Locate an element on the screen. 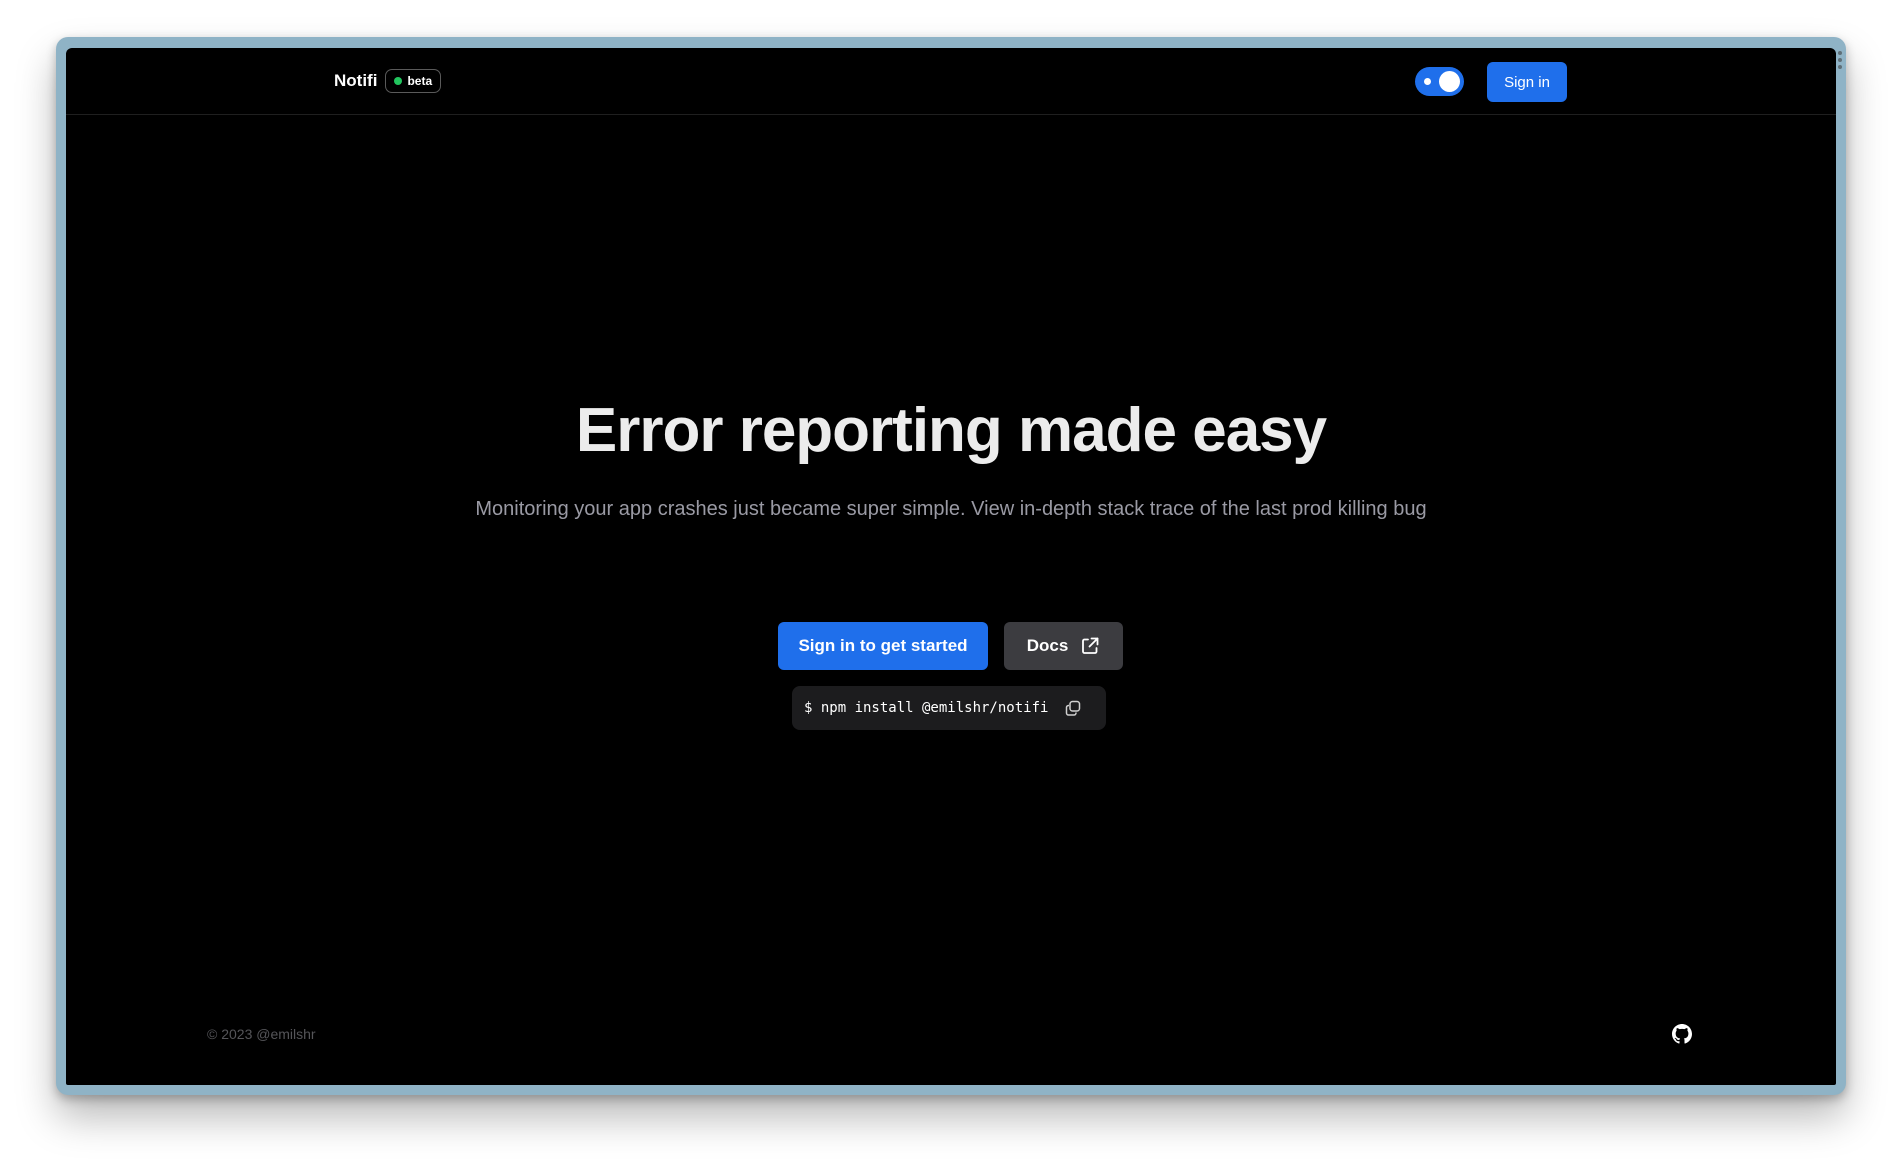 The image size is (1901, 1167). window-resize-handle is located at coordinates (1840, 60).